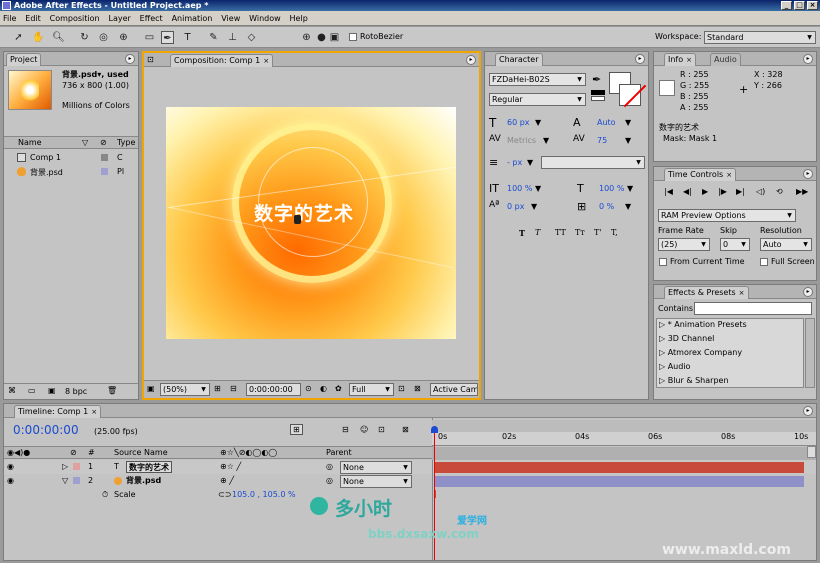 The width and height of the screenshot is (820, 563). Describe the element at coordinates (519, 59) in the screenshot. I see `tab-character: Character` at that location.